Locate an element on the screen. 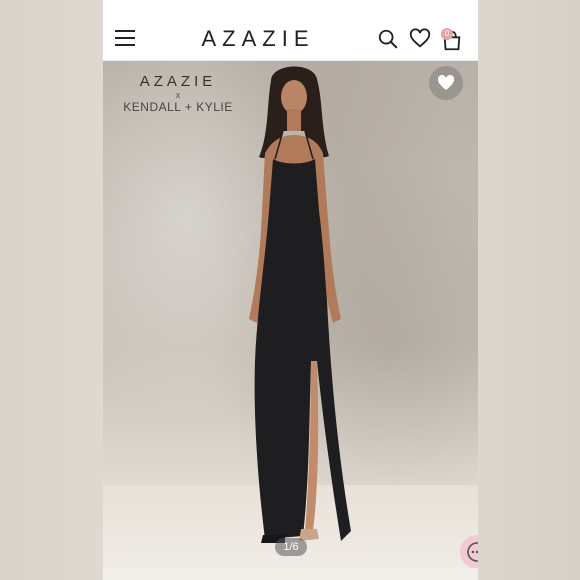  chat-button is located at coordinates (469, 552).